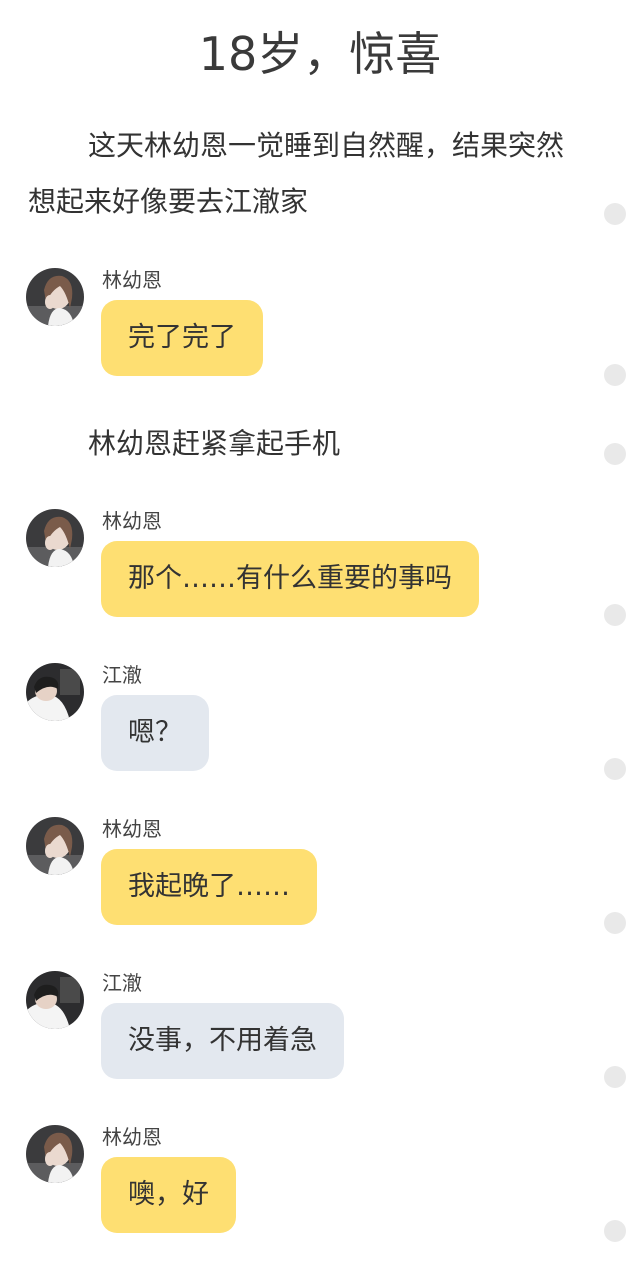 This screenshot has height=1280, width=640. I want to click on narration-text: 这天林幼恩一觉睡到自然醒，结果突然想起来好像要去江澈家, so click(296, 173).